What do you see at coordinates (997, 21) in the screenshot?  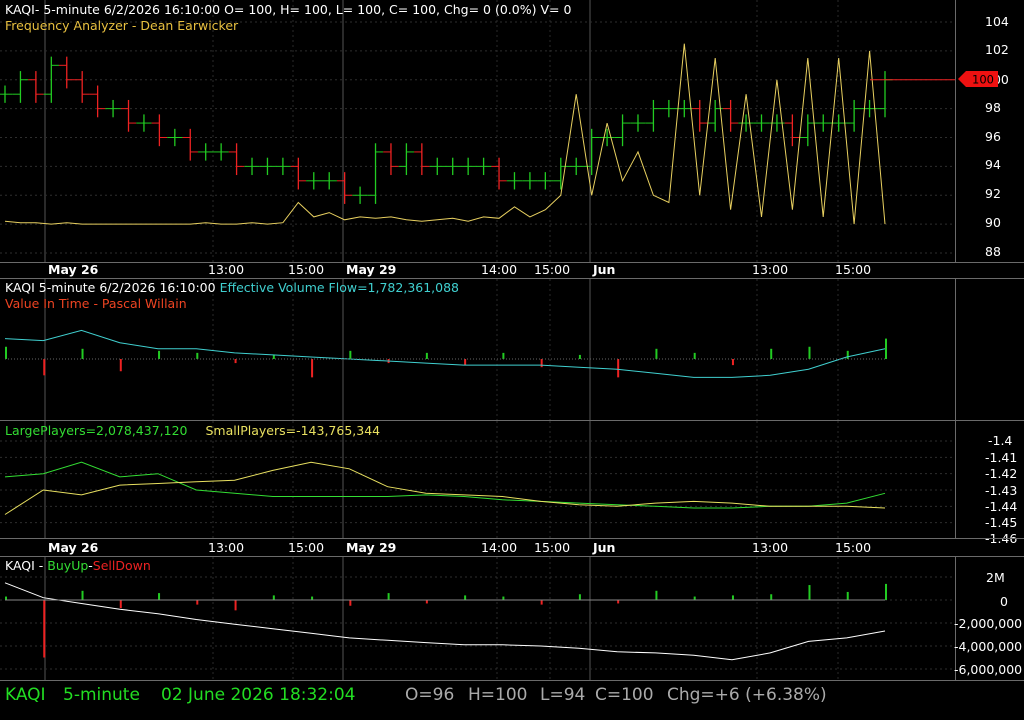 I see `y-tick: 104` at bounding box center [997, 21].